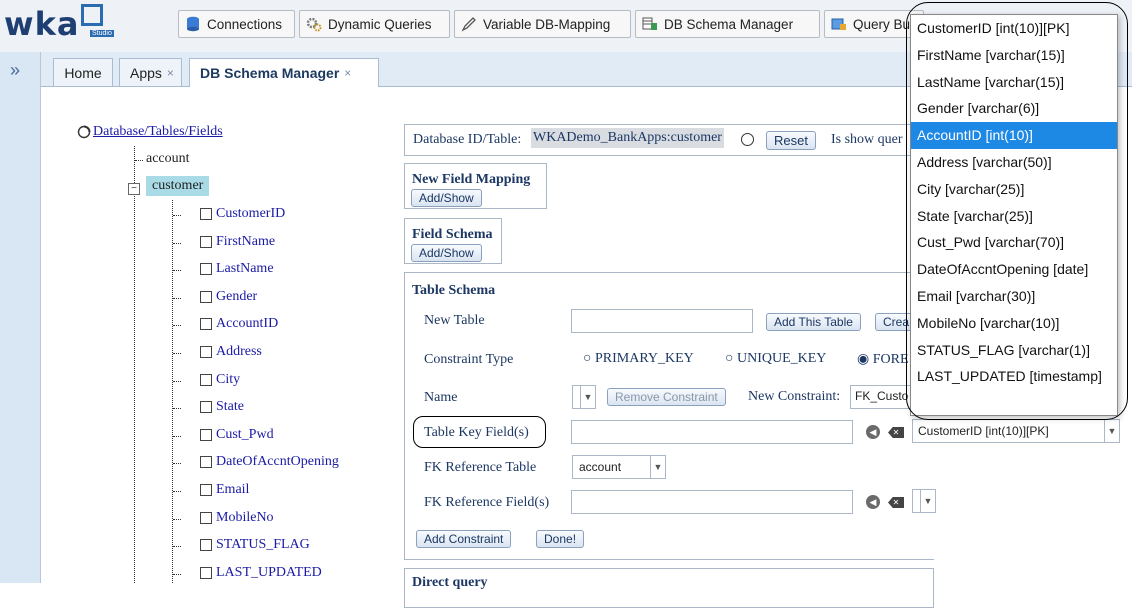 Image resolution: width=1132 pixels, height=608 pixels. What do you see at coordinates (237, 269) in the screenshot?
I see `tree-field-item: LastName` at bounding box center [237, 269].